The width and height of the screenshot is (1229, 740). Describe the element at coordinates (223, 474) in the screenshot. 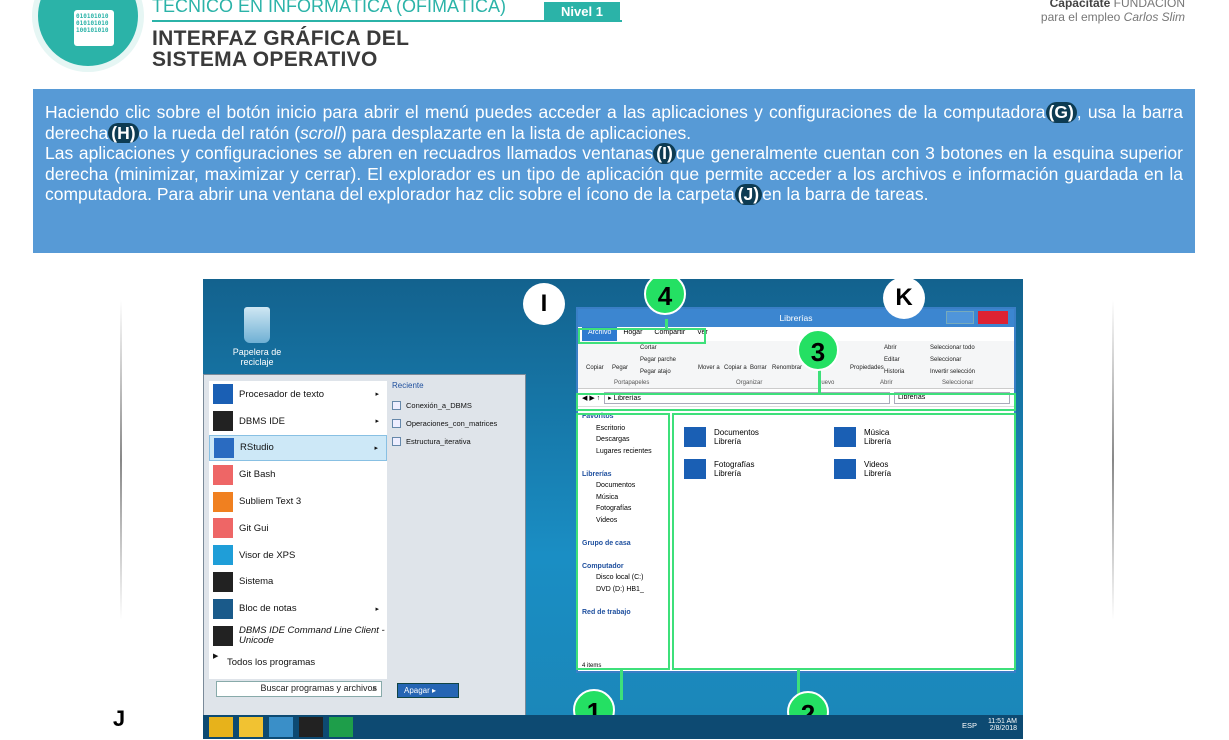

I see `git-icon` at that location.